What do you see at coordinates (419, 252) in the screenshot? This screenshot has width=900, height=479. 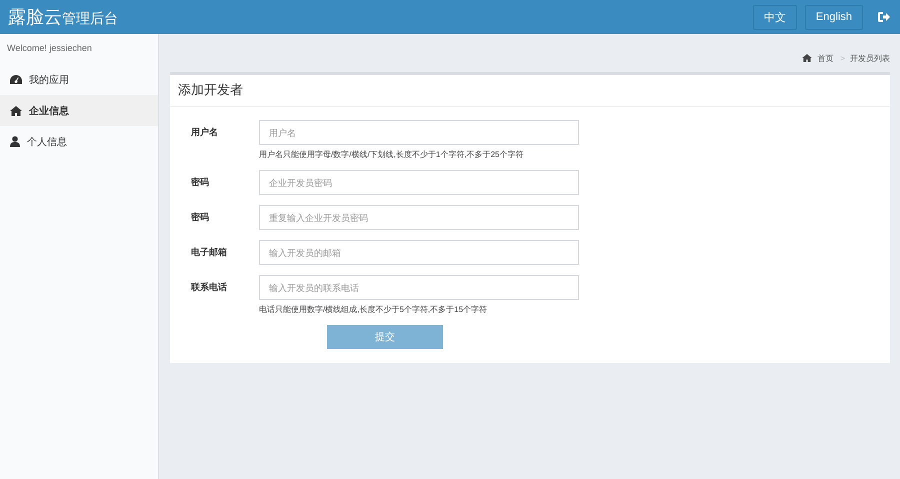 I see `input-field: 输入开发员的邮箱` at bounding box center [419, 252].